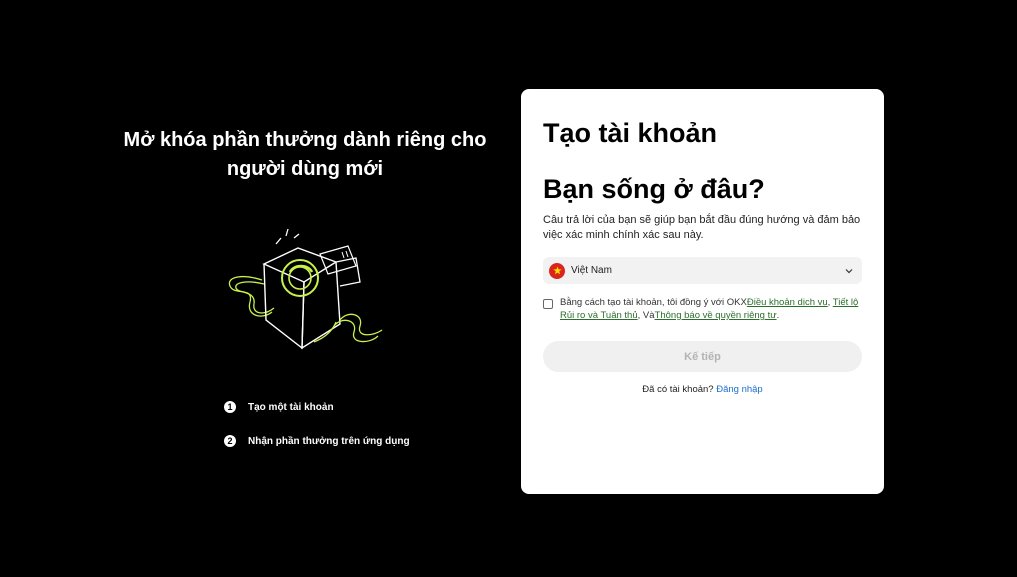 This screenshot has width=1017, height=577. I want to click on promo-title-line2: người dùng mới, so click(305, 169).